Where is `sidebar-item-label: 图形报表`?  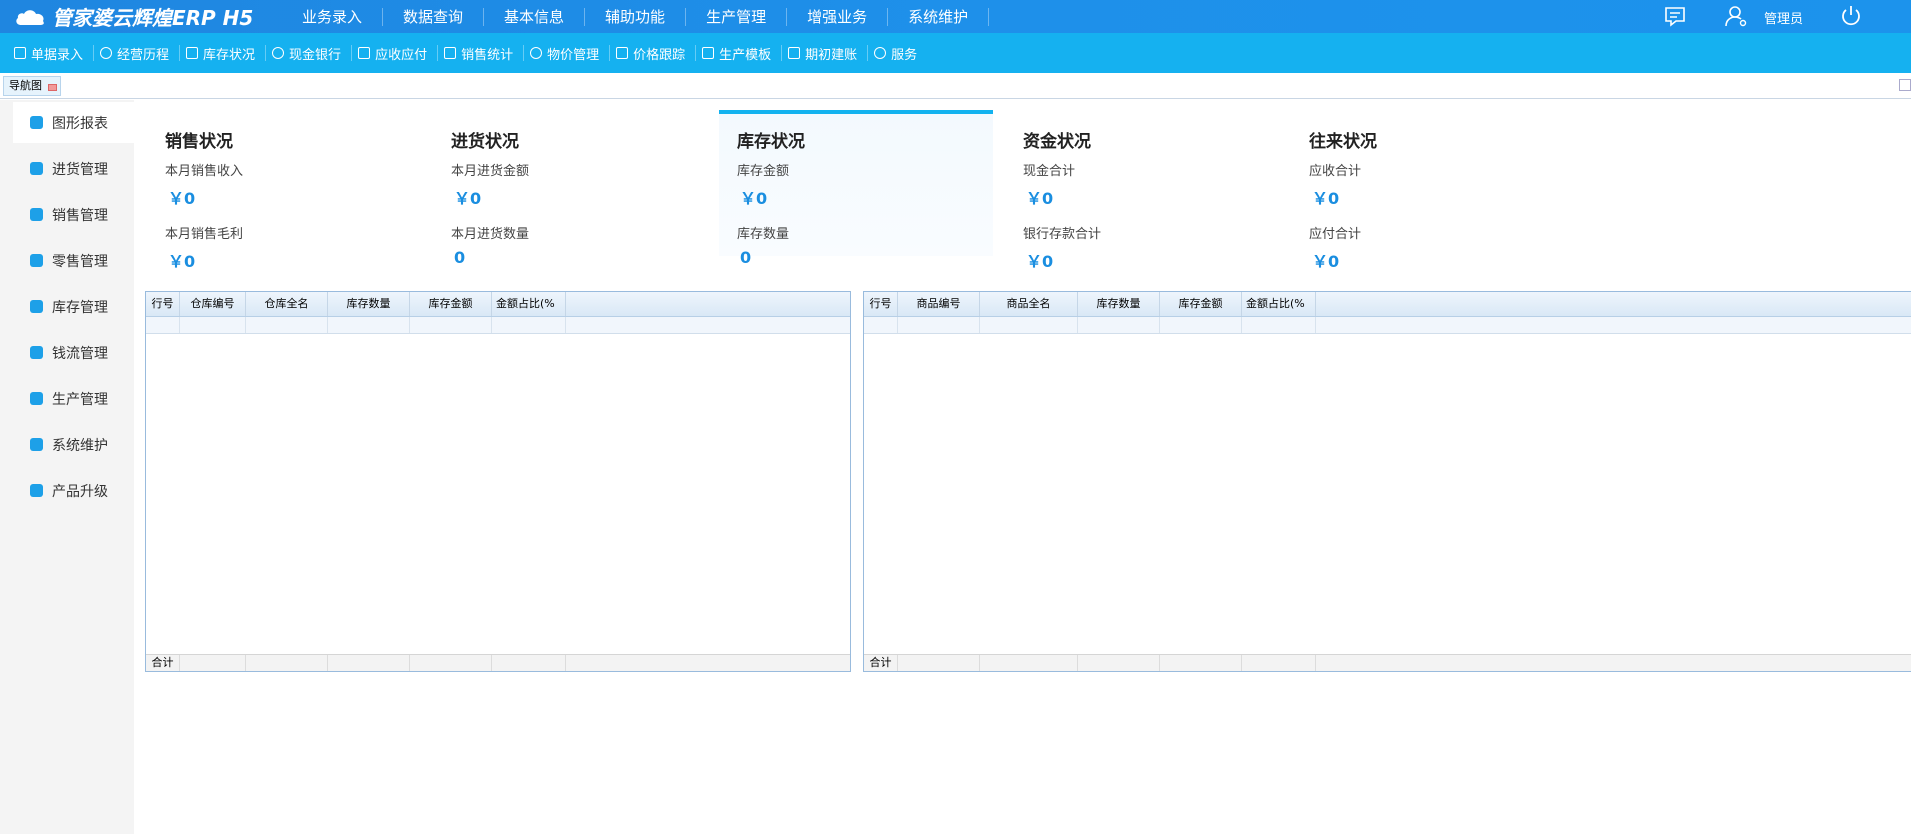
sidebar-item-label: 图形报表 is located at coordinates (80, 123).